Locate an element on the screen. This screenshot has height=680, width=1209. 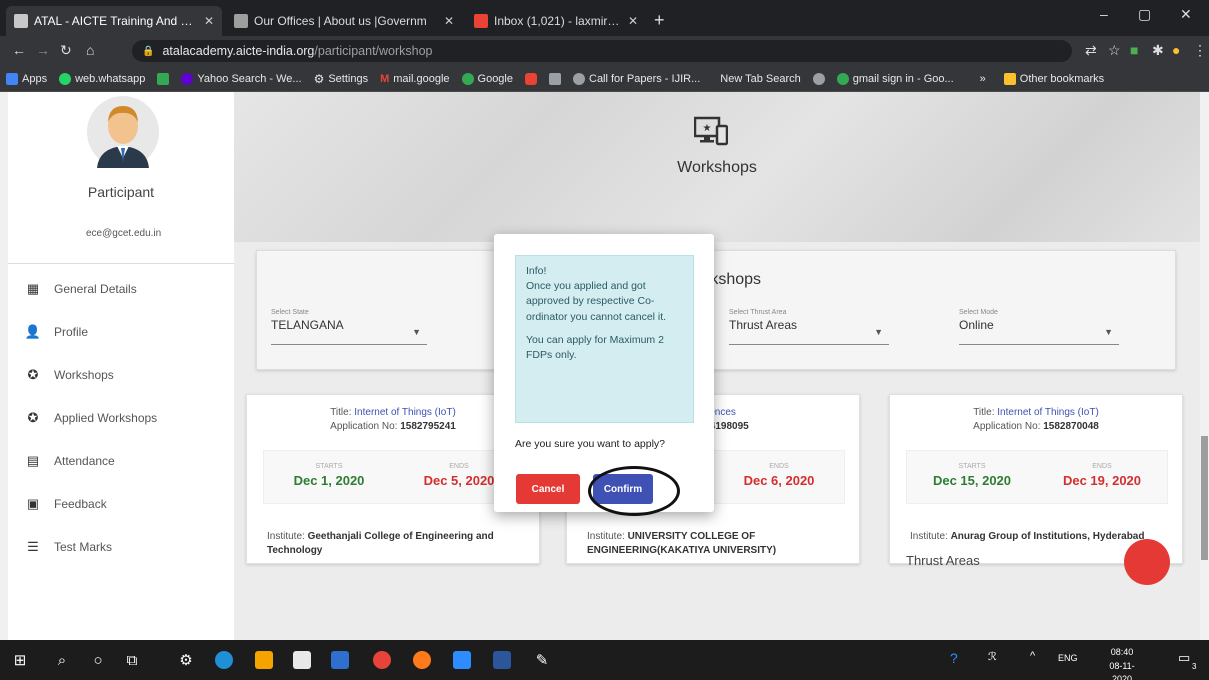
browser-tab: Our Offices | About us |Governm ✕ is located at coordinates (344, 21).